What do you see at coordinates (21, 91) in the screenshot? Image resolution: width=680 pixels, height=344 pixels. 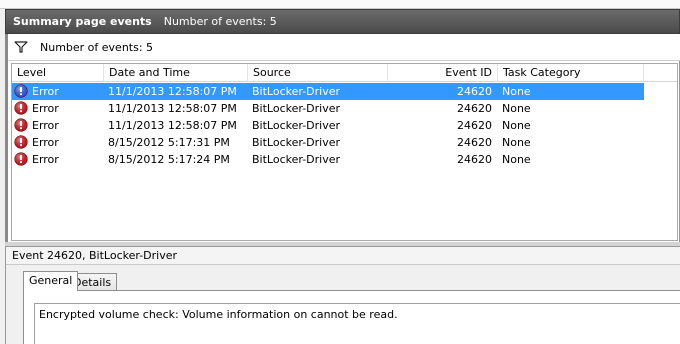 I see `info-icon` at bounding box center [21, 91].